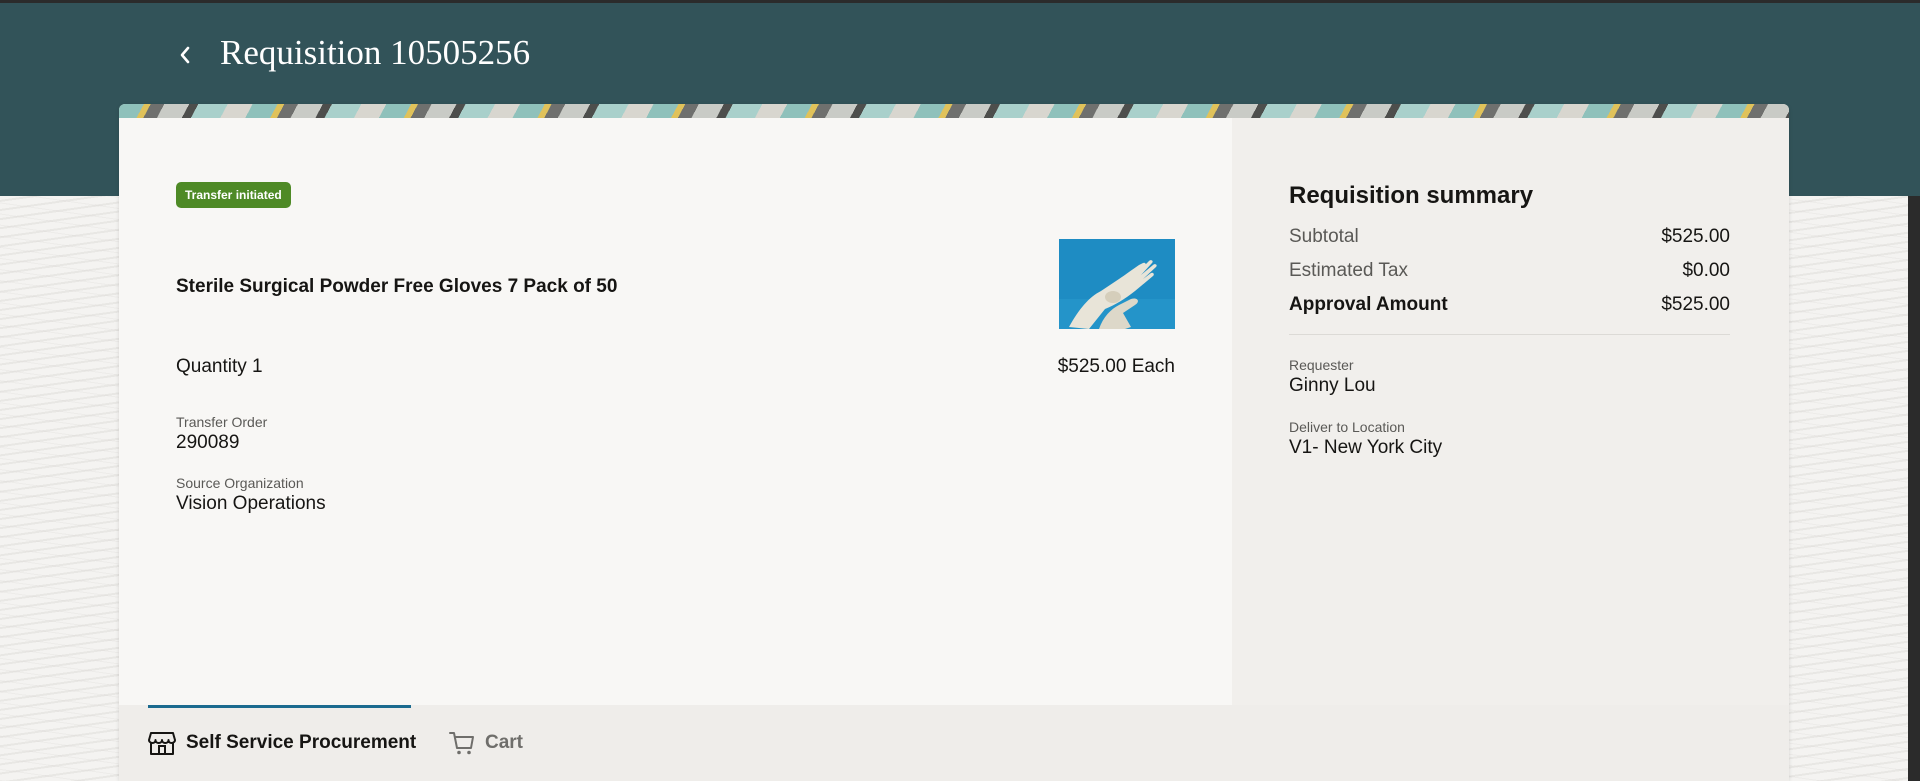  Describe the element at coordinates (375, 52) in the screenshot. I see `page-title: Requisition 10505256` at that location.